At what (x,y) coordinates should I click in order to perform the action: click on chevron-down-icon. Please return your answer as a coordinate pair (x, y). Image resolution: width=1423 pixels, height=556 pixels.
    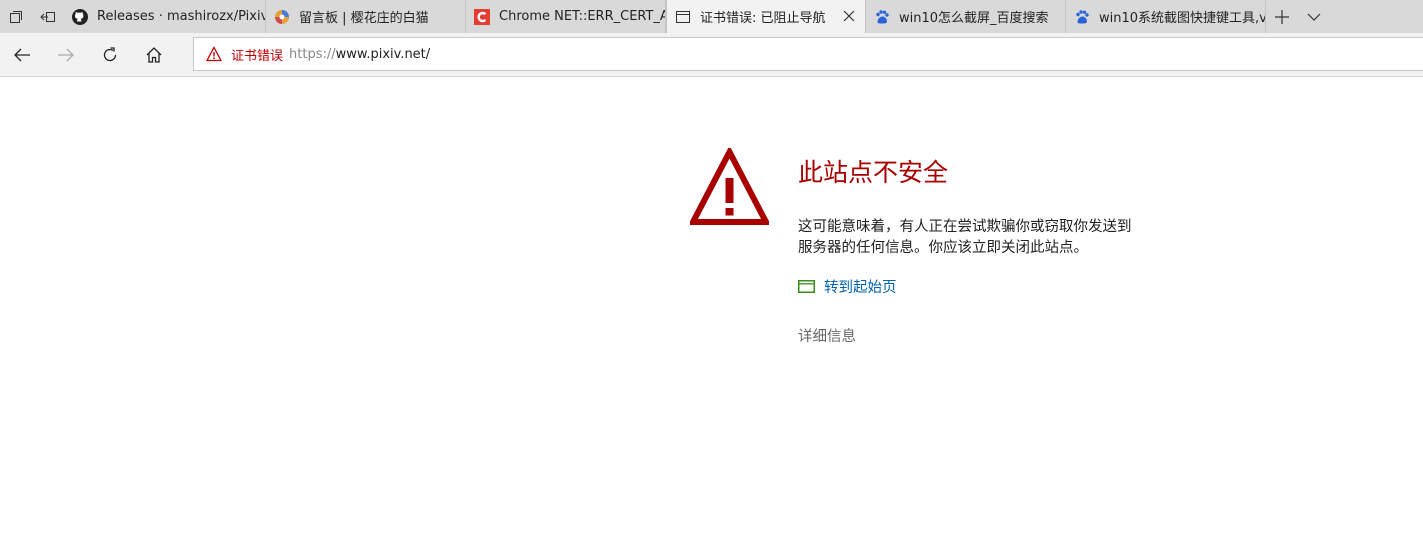
    Looking at the image, I should click on (1314, 16).